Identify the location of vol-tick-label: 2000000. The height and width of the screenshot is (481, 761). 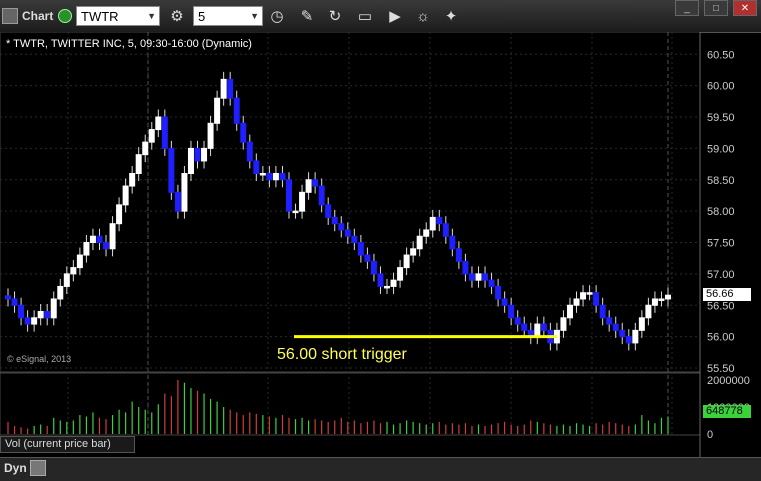
(728, 381).